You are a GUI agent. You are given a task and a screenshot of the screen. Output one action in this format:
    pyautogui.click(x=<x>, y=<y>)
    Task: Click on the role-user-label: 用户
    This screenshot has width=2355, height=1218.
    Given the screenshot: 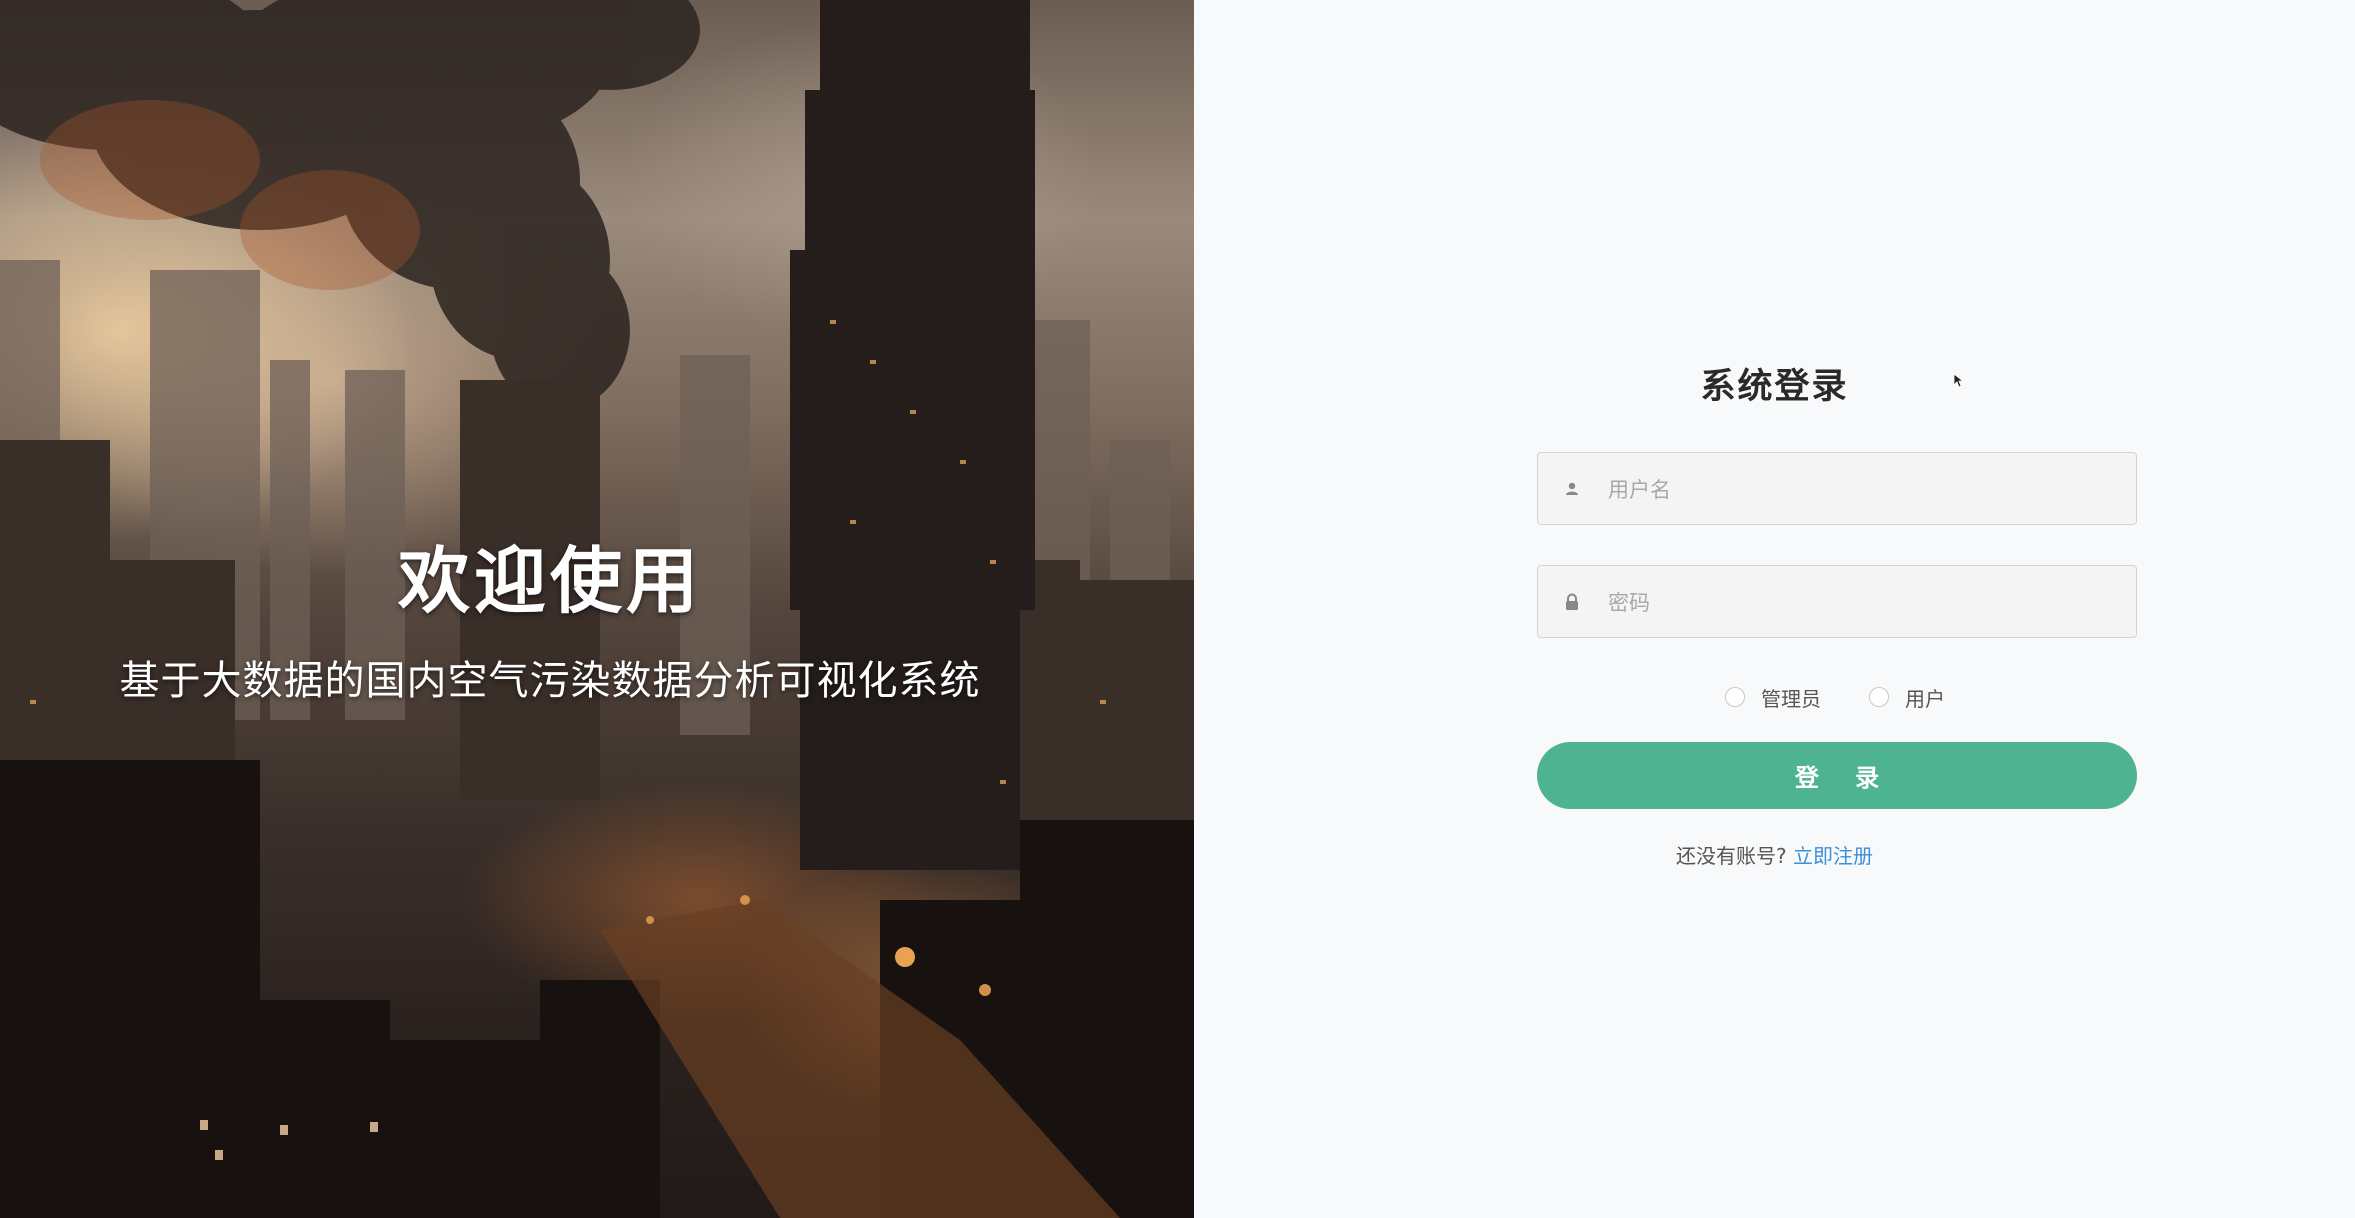 What is the action you would take?
    pyautogui.click(x=1925, y=698)
    